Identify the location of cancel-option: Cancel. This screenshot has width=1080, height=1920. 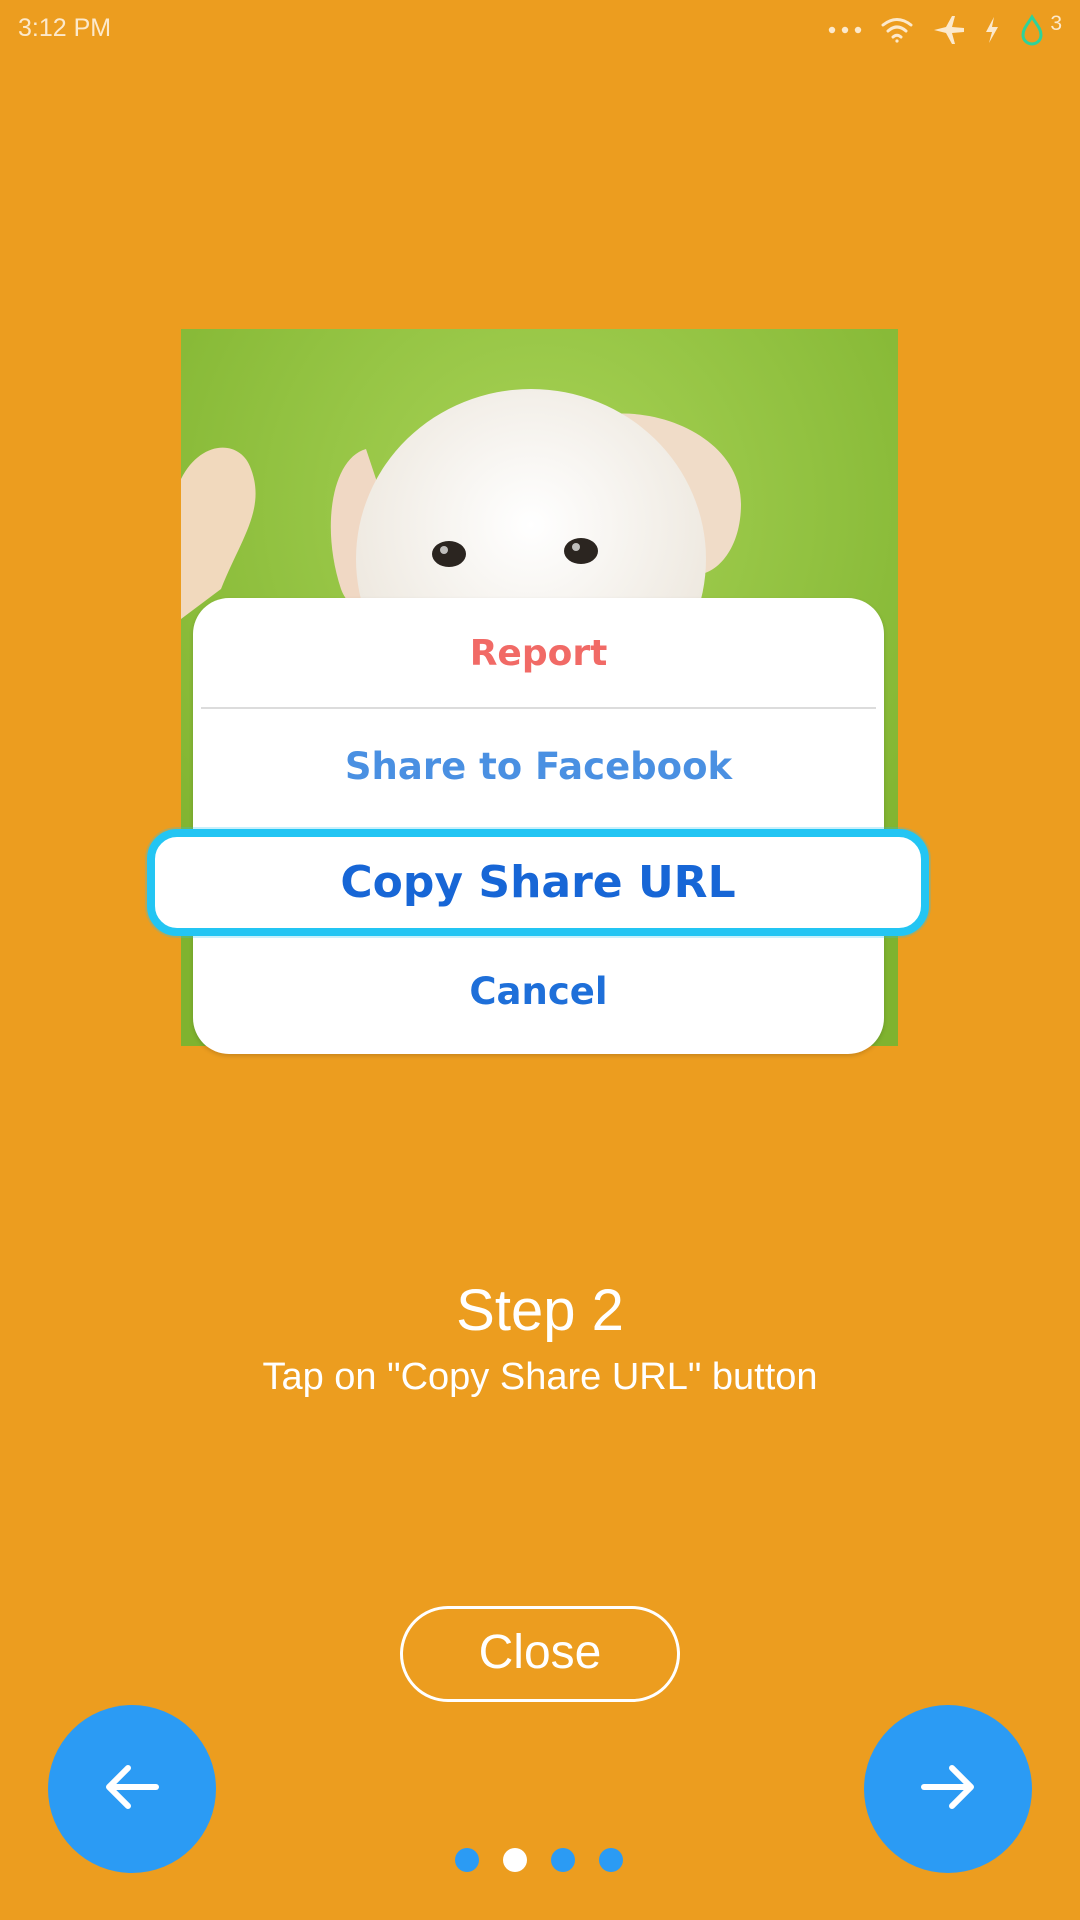
(538, 992).